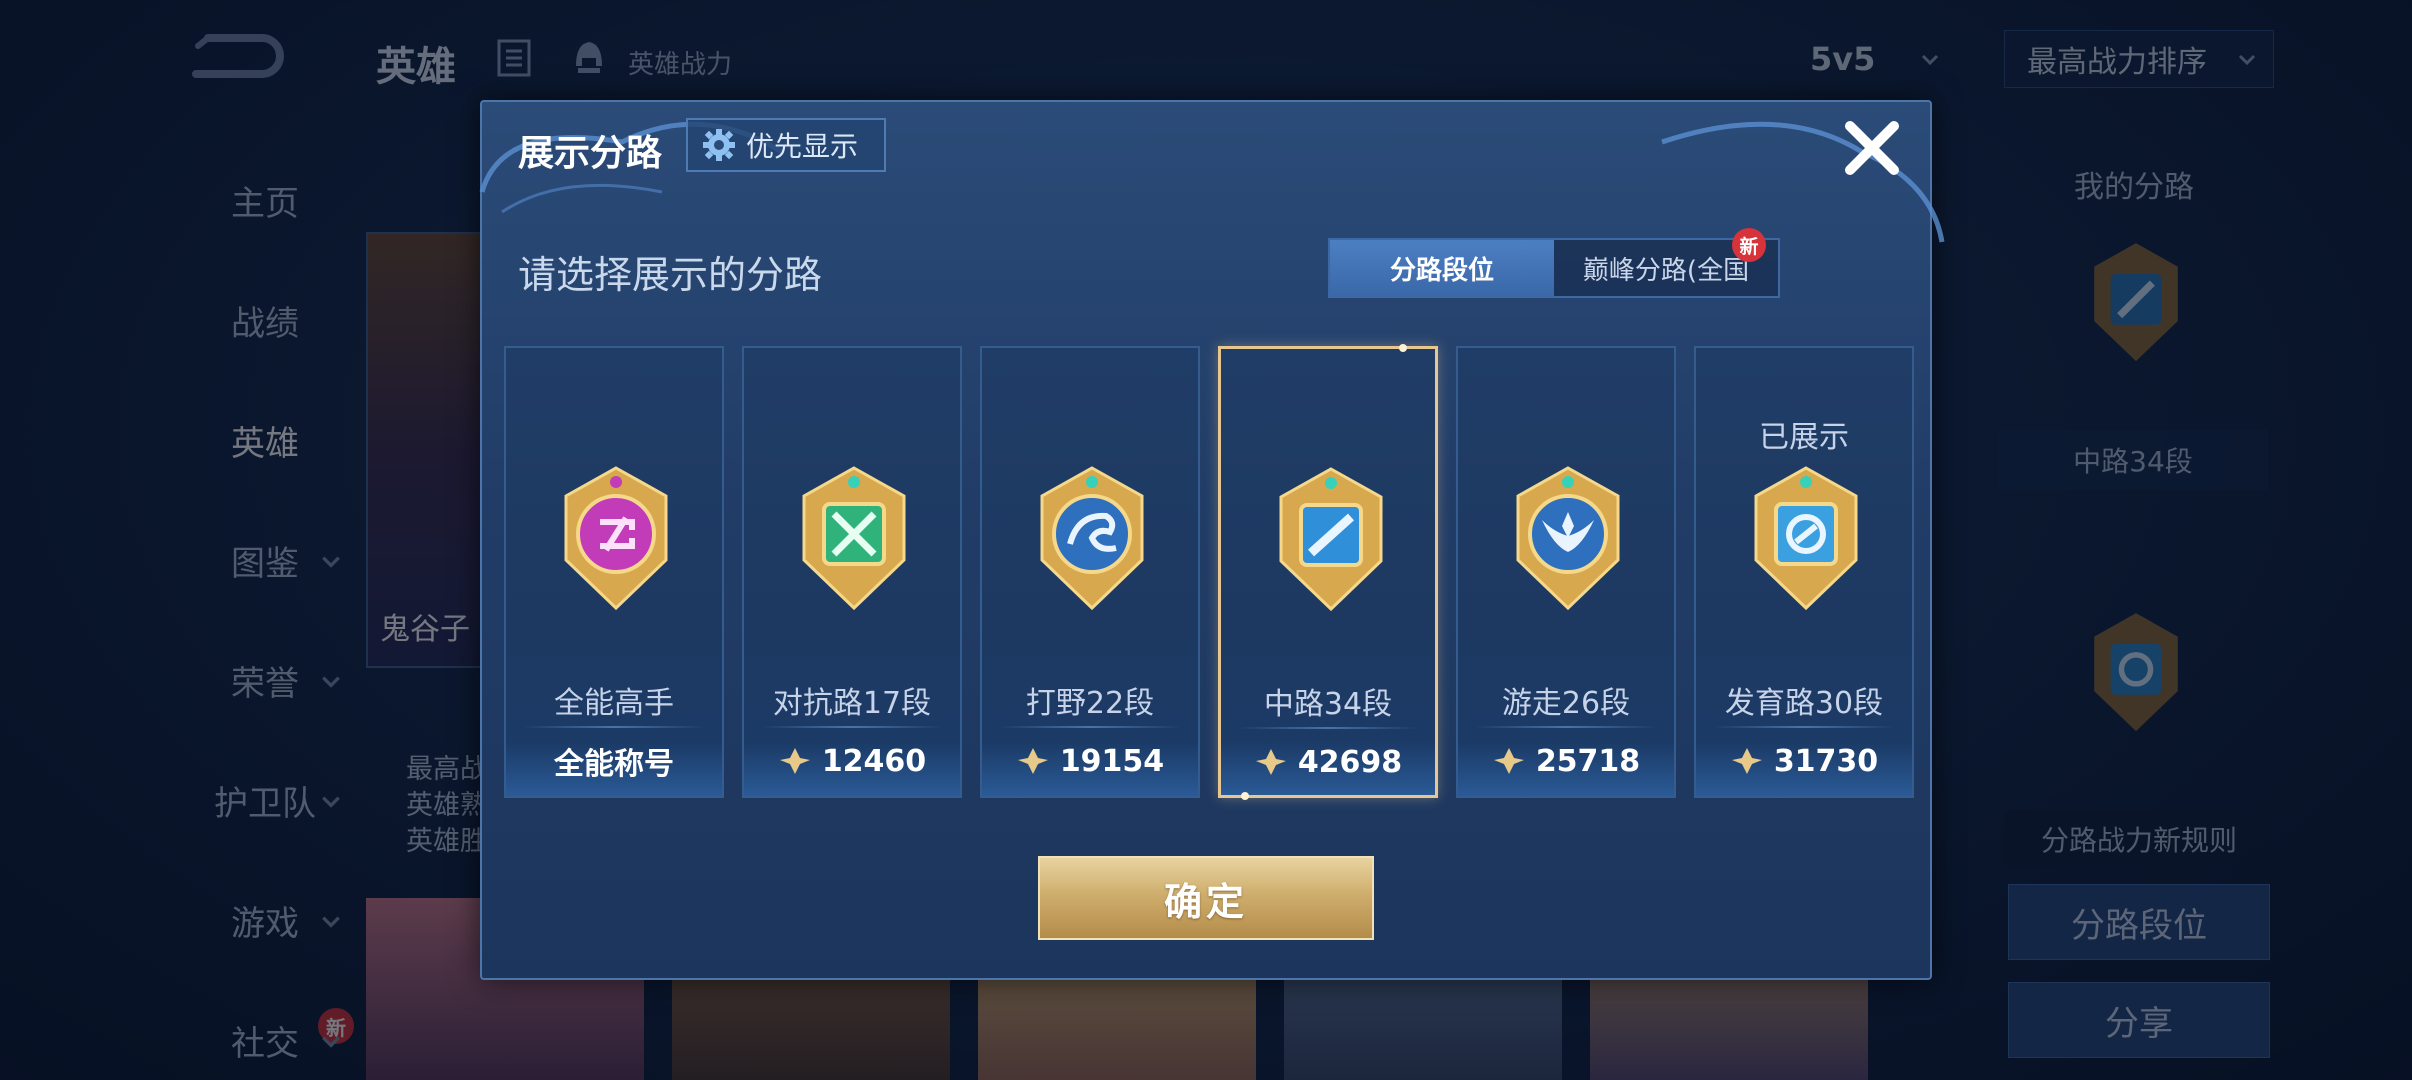 The height and width of the screenshot is (1080, 2412). Describe the element at coordinates (265, 203) in the screenshot. I see `sidebar-item-label: 主页` at that location.